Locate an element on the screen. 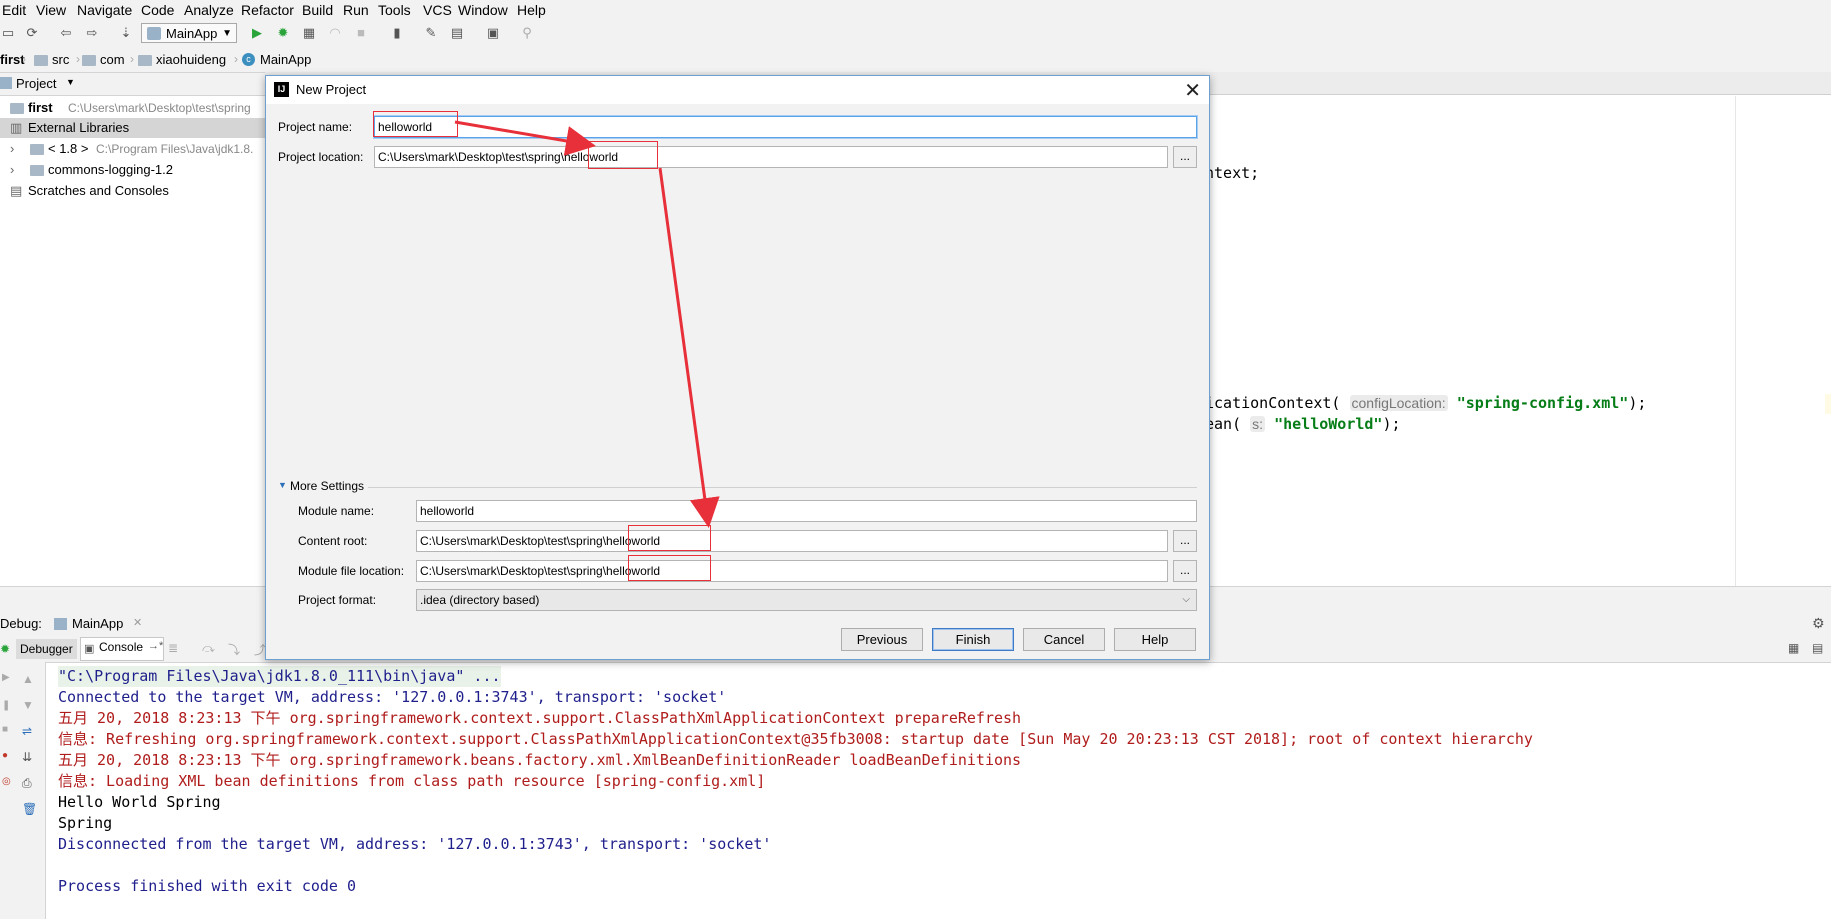 The image size is (1831, 919). project-name-input: helloworld is located at coordinates (785, 127).